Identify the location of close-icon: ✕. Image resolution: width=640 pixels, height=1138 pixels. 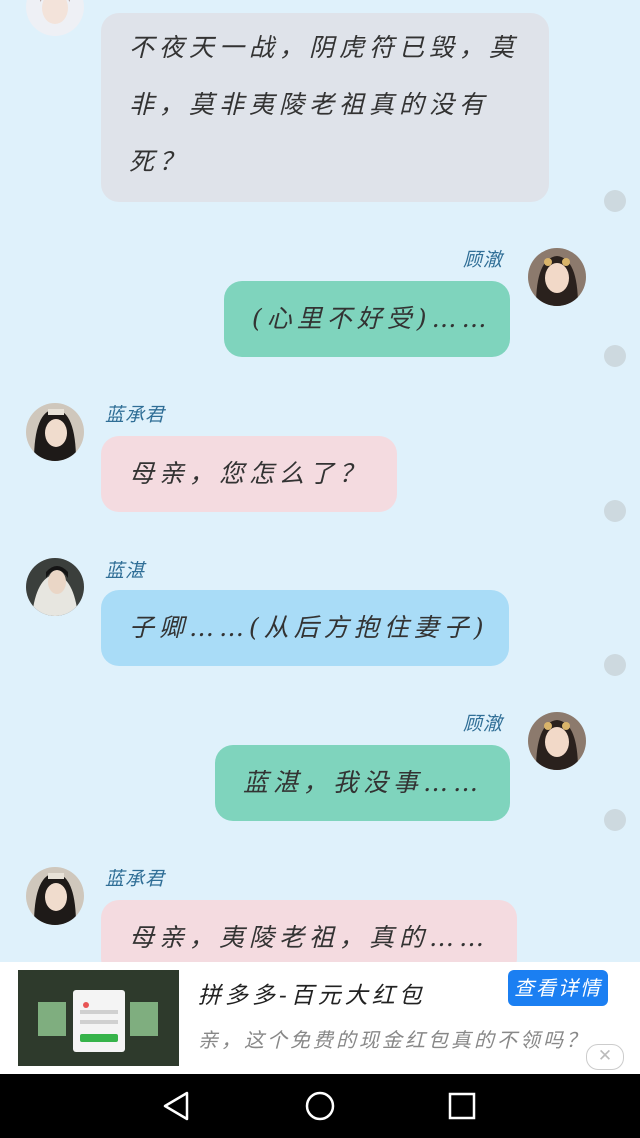
(605, 1057).